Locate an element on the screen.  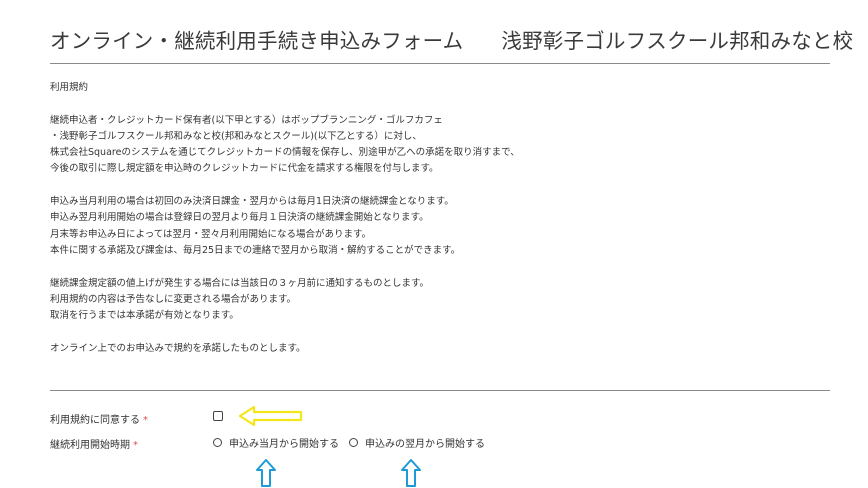
bottom-divider is located at coordinates (440, 390).